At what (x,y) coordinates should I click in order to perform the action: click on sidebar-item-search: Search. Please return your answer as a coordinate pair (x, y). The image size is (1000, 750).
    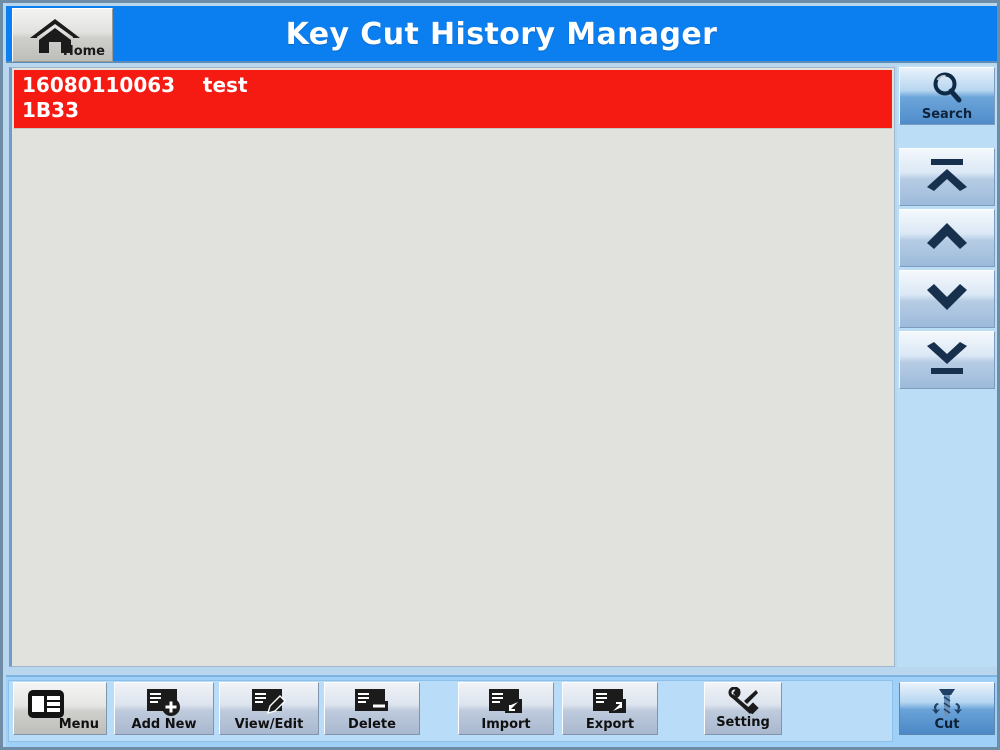
    Looking at the image, I should click on (947, 96).